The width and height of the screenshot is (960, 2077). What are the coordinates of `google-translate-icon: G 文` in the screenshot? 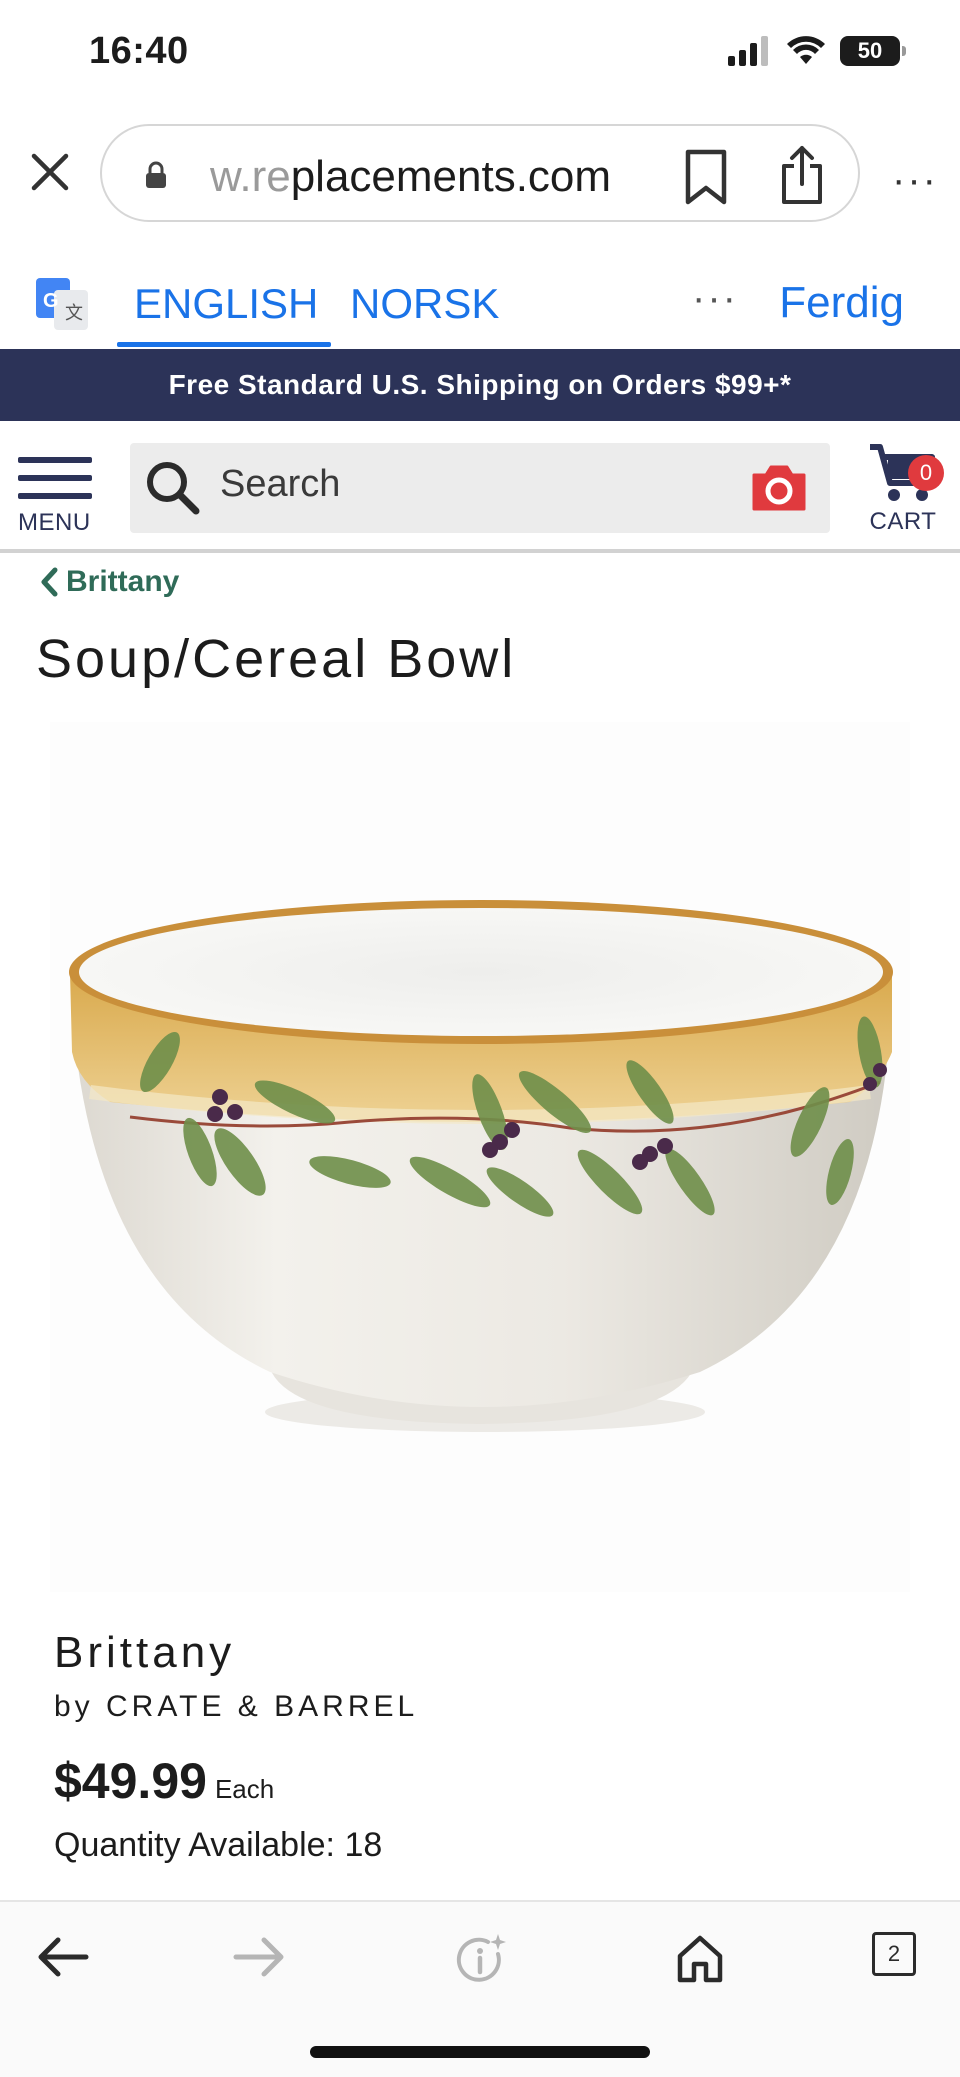 It's located at (63, 305).